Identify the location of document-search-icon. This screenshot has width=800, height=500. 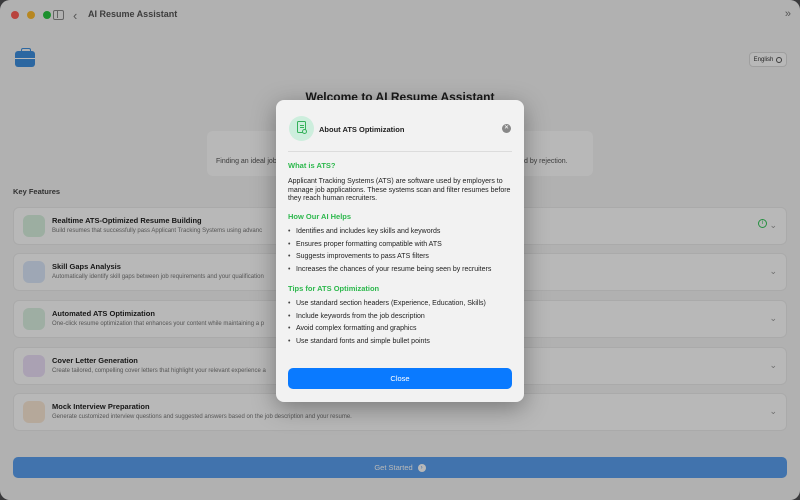
(301, 128).